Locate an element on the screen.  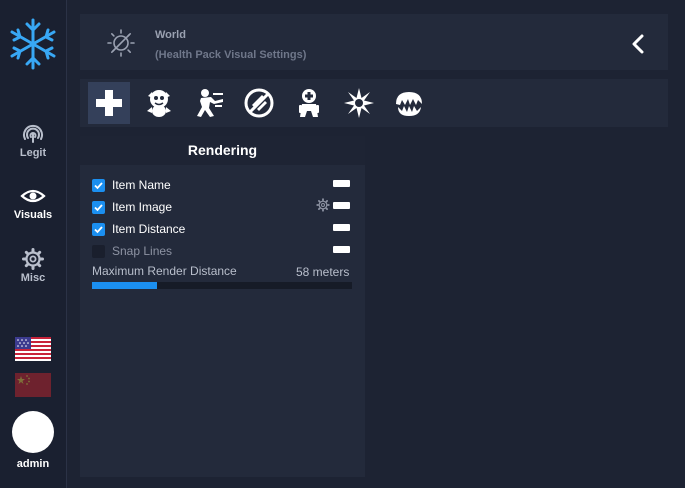
soldier-icon is located at coordinates (210, 103).